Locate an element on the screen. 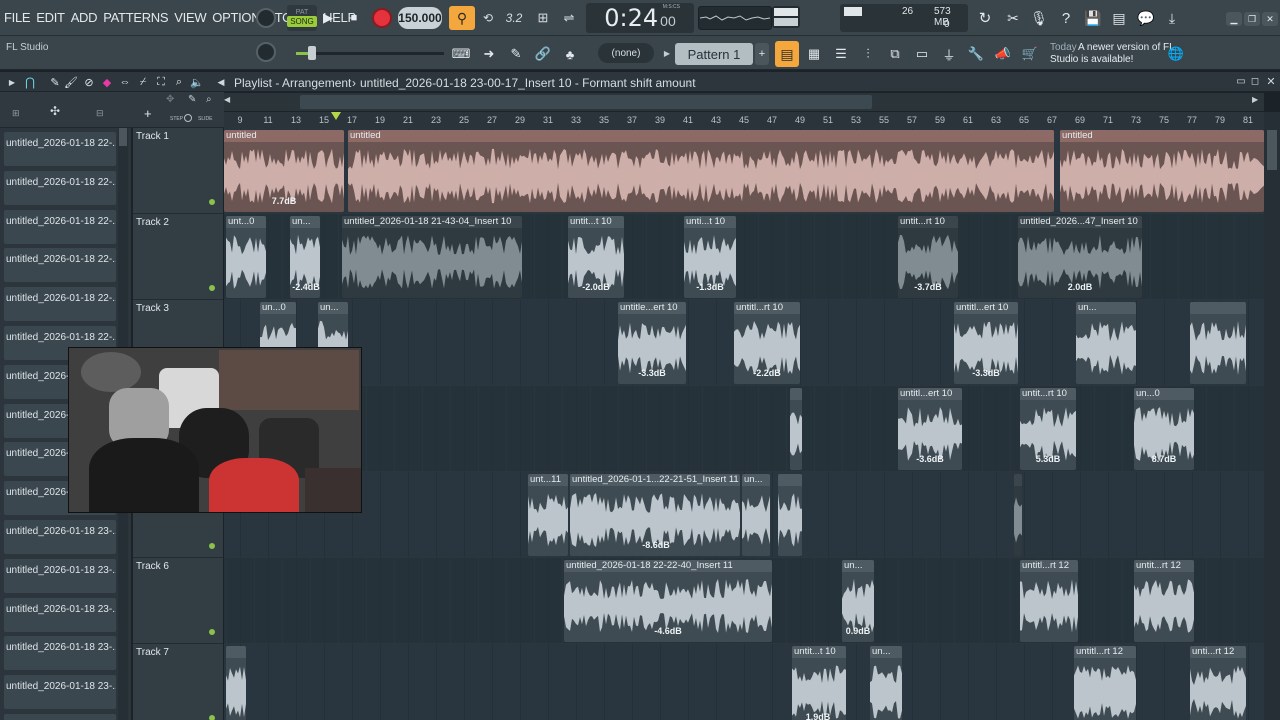  scroll-thumb is located at coordinates (586, 102).